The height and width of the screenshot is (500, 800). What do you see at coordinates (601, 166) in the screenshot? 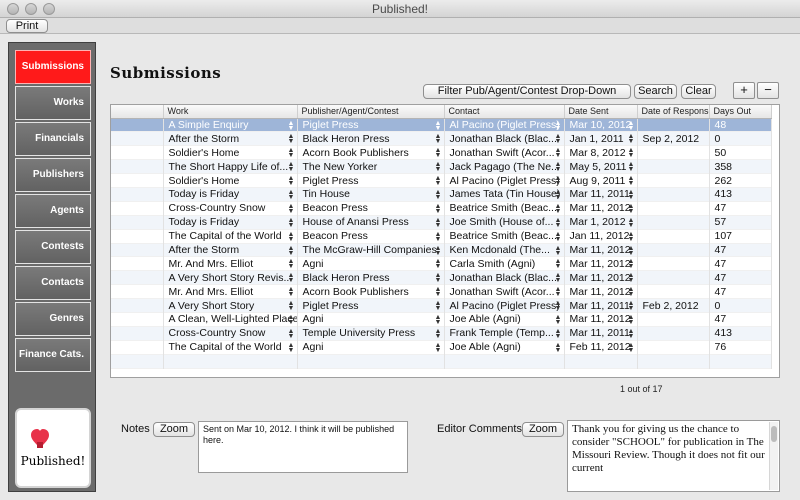
I see `table-cell: May 5, 2011 ▲ ▼` at bounding box center [601, 166].